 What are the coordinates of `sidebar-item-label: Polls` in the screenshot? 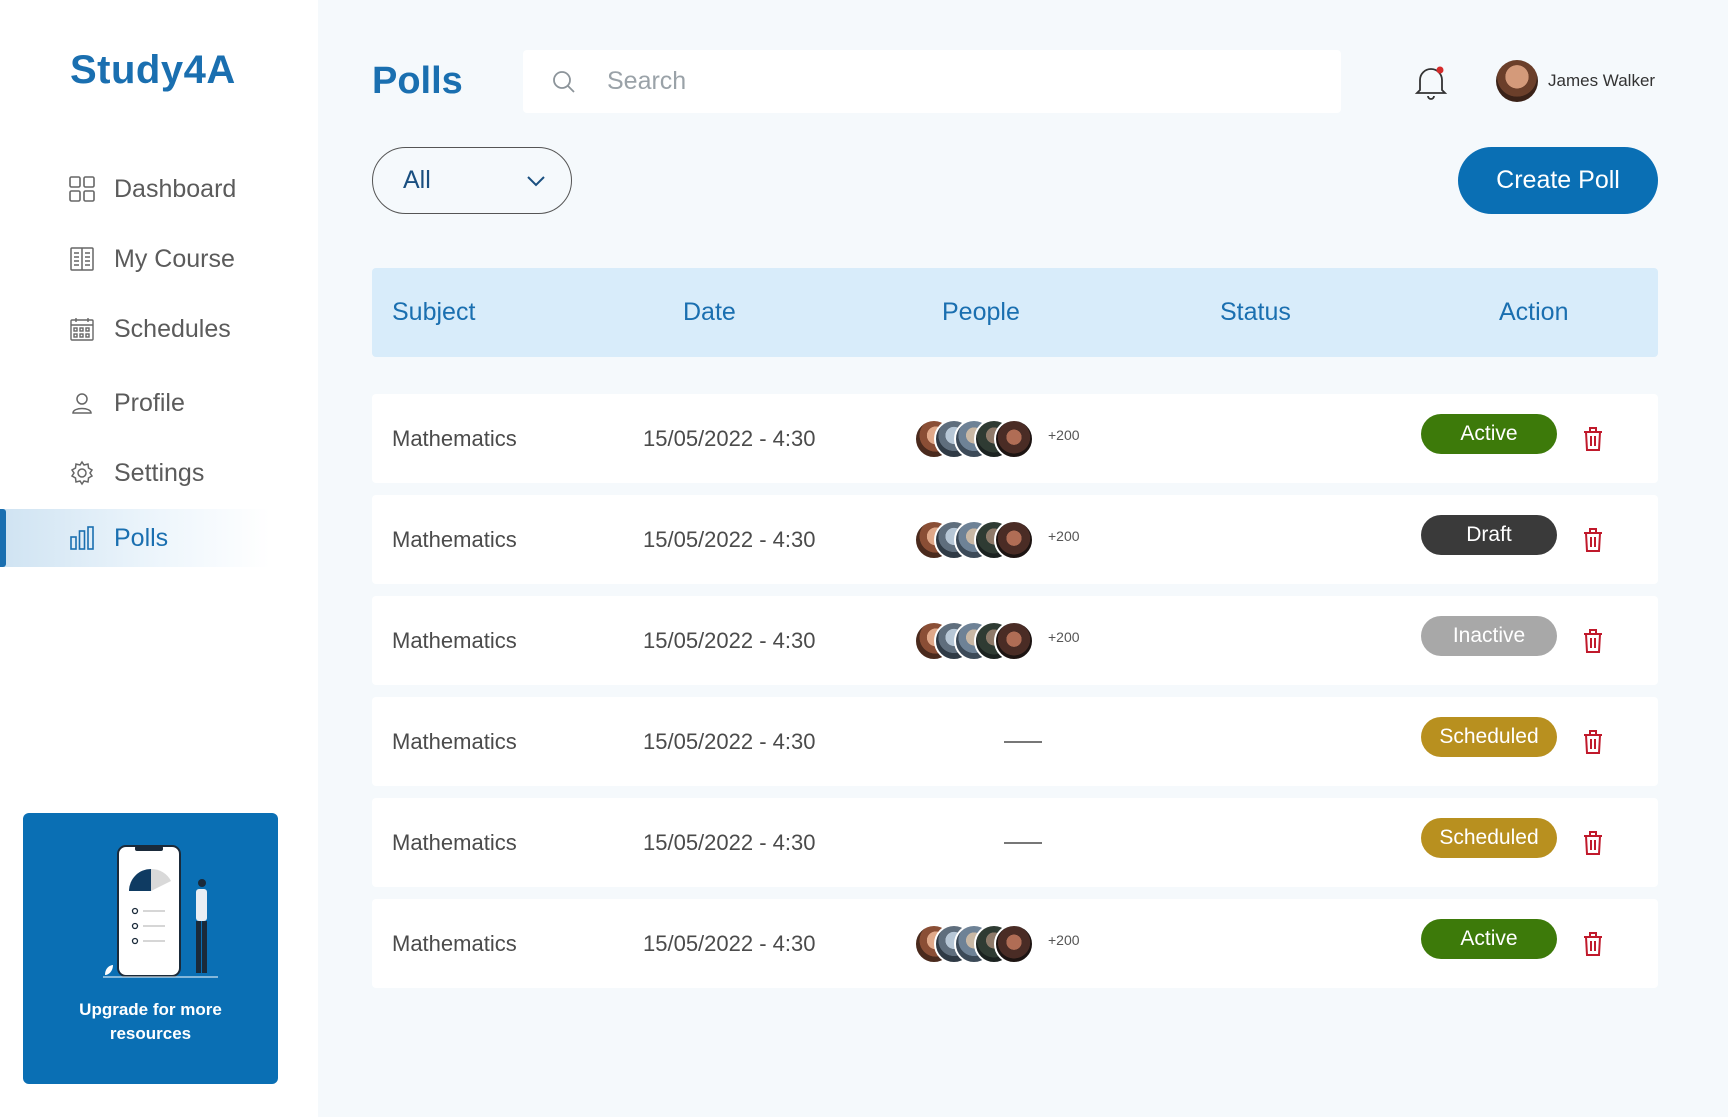 It's located at (141, 537).